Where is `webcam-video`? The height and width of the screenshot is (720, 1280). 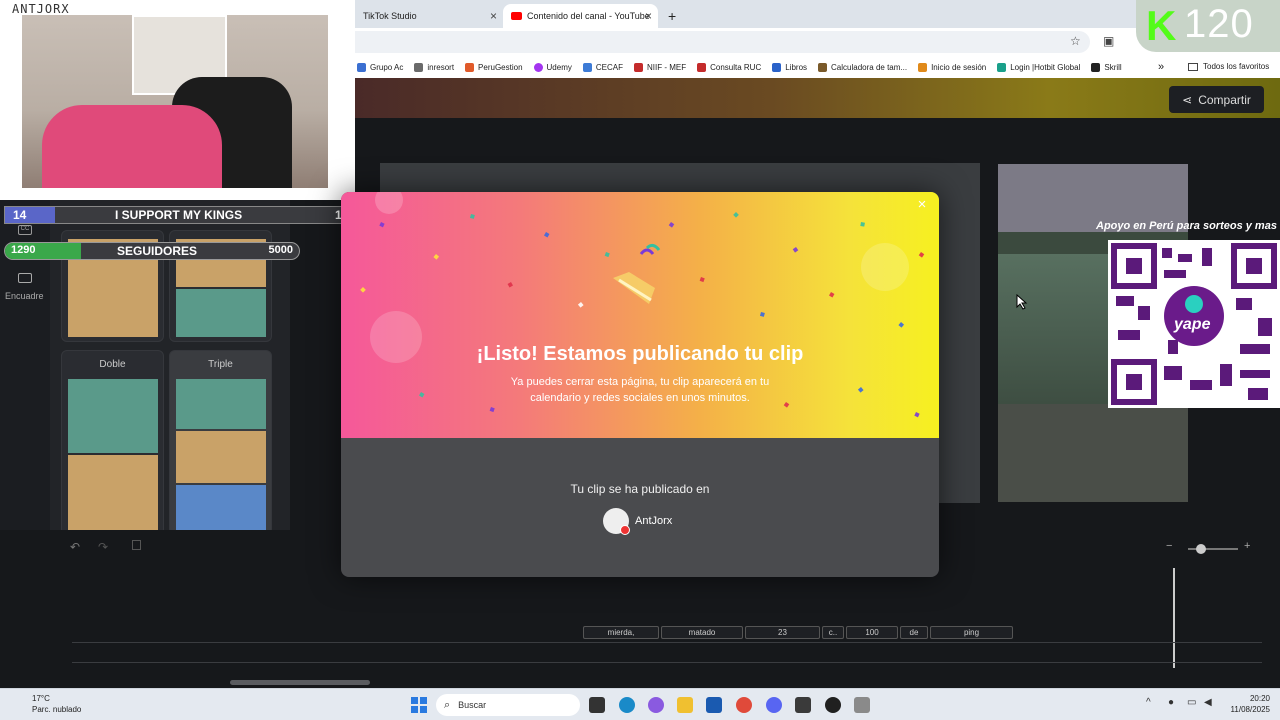 webcam-video is located at coordinates (175, 101).